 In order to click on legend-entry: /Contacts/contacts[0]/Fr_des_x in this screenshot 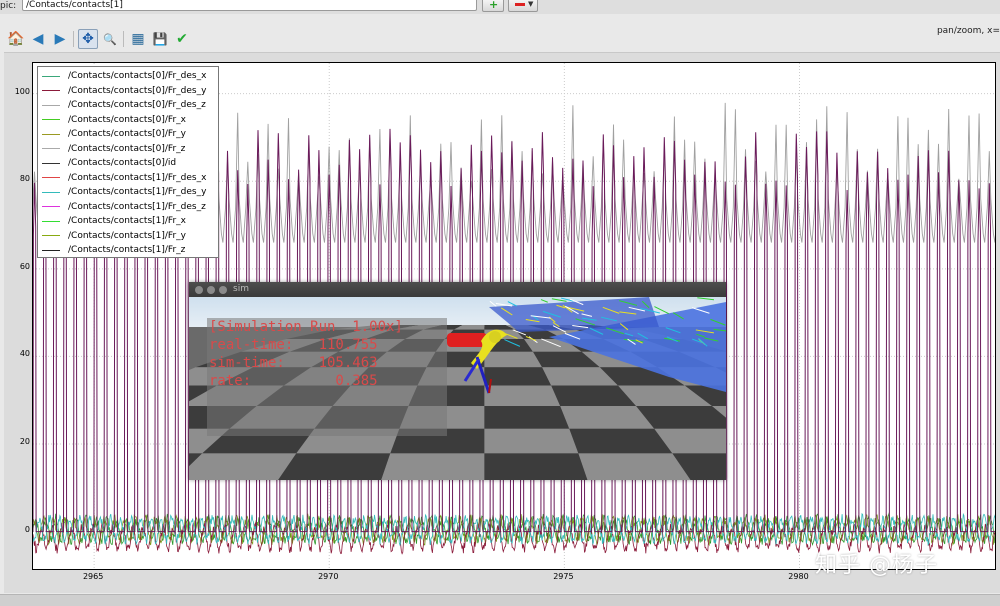, I will do `click(130, 76)`.